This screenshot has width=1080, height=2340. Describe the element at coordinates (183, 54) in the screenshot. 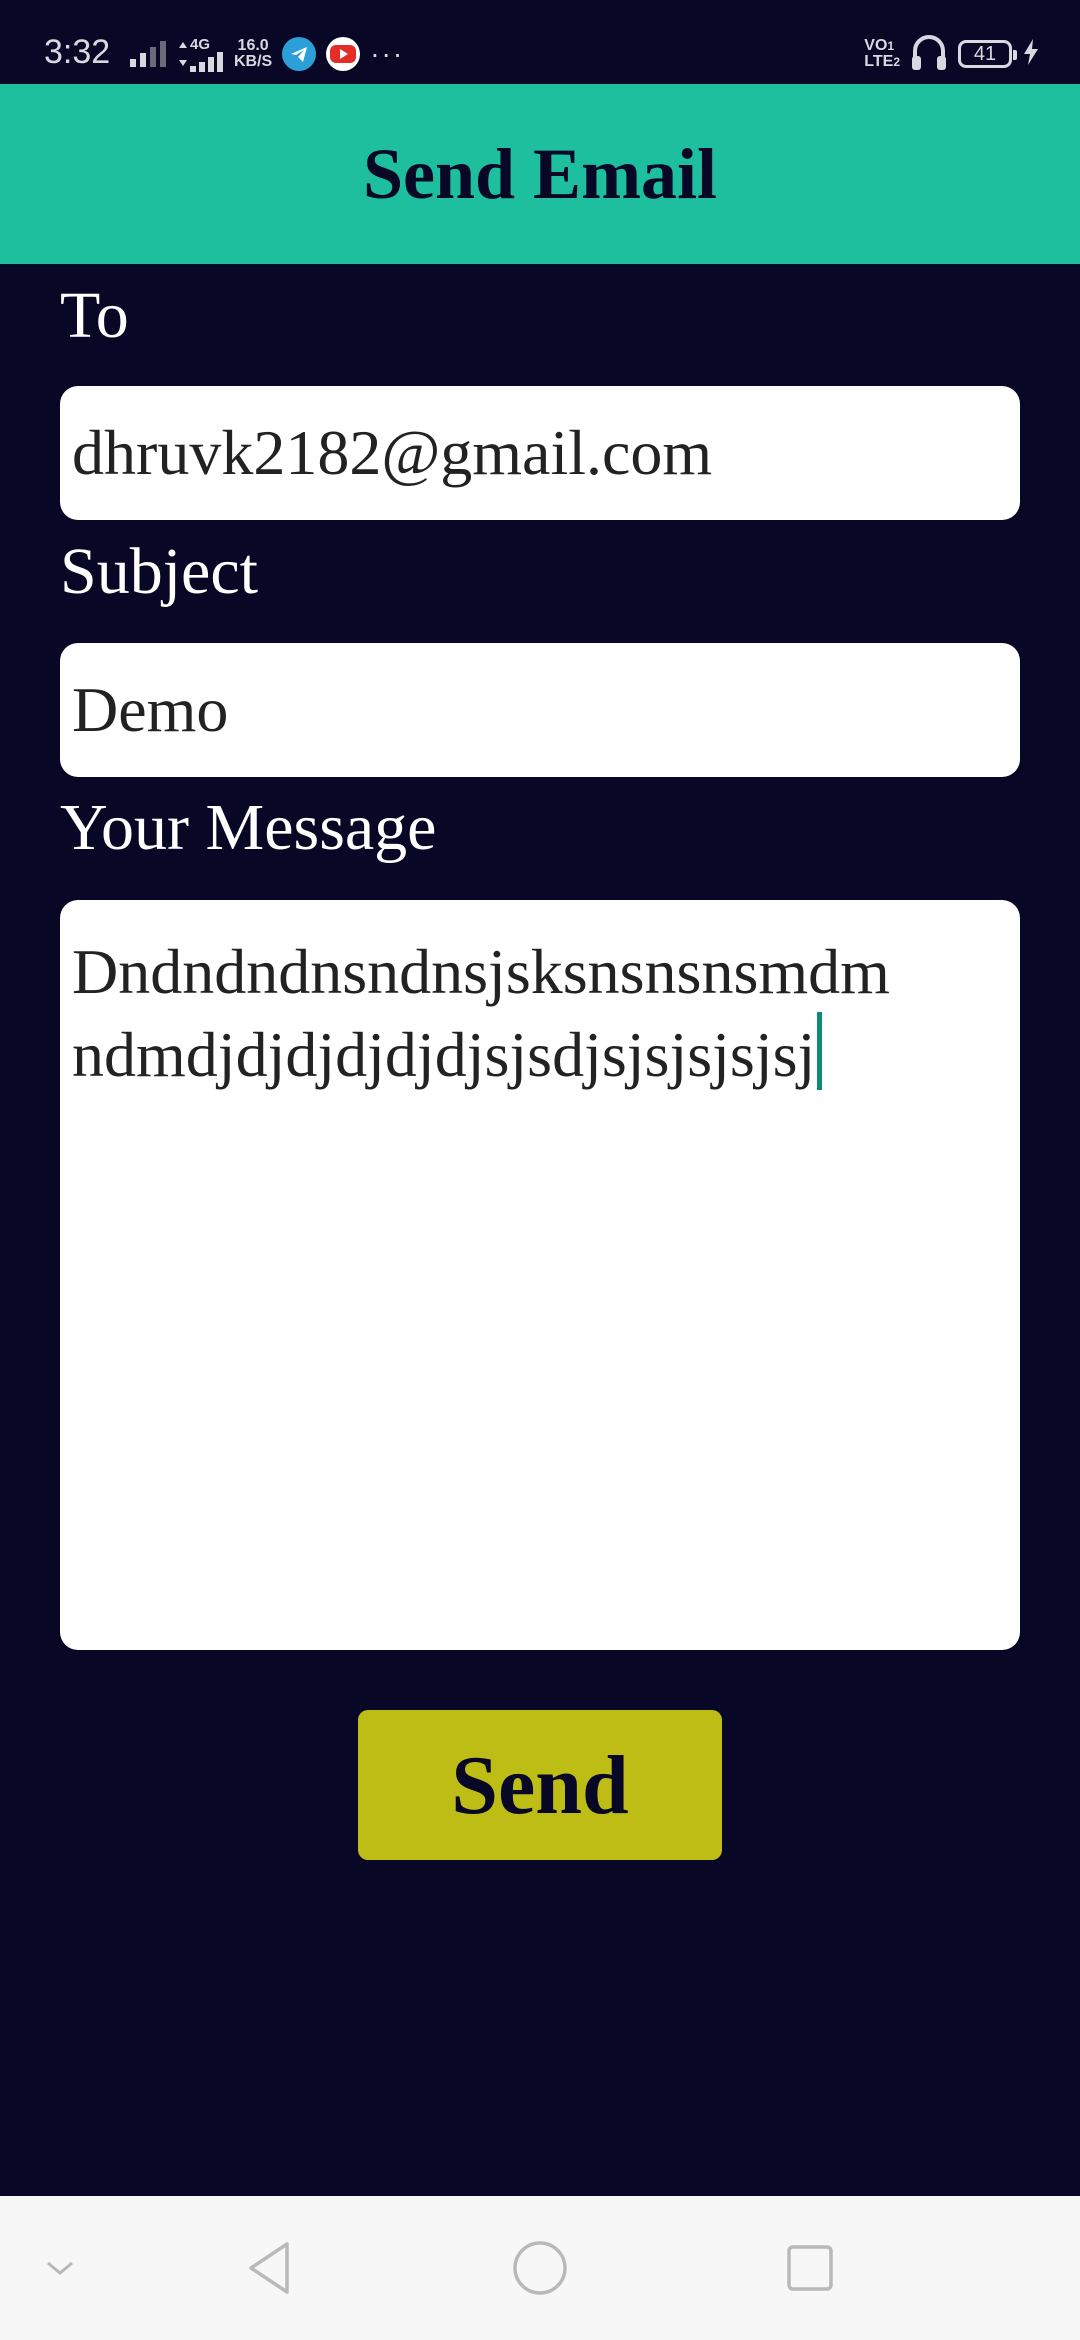

I see `data-arrows-icon` at that location.